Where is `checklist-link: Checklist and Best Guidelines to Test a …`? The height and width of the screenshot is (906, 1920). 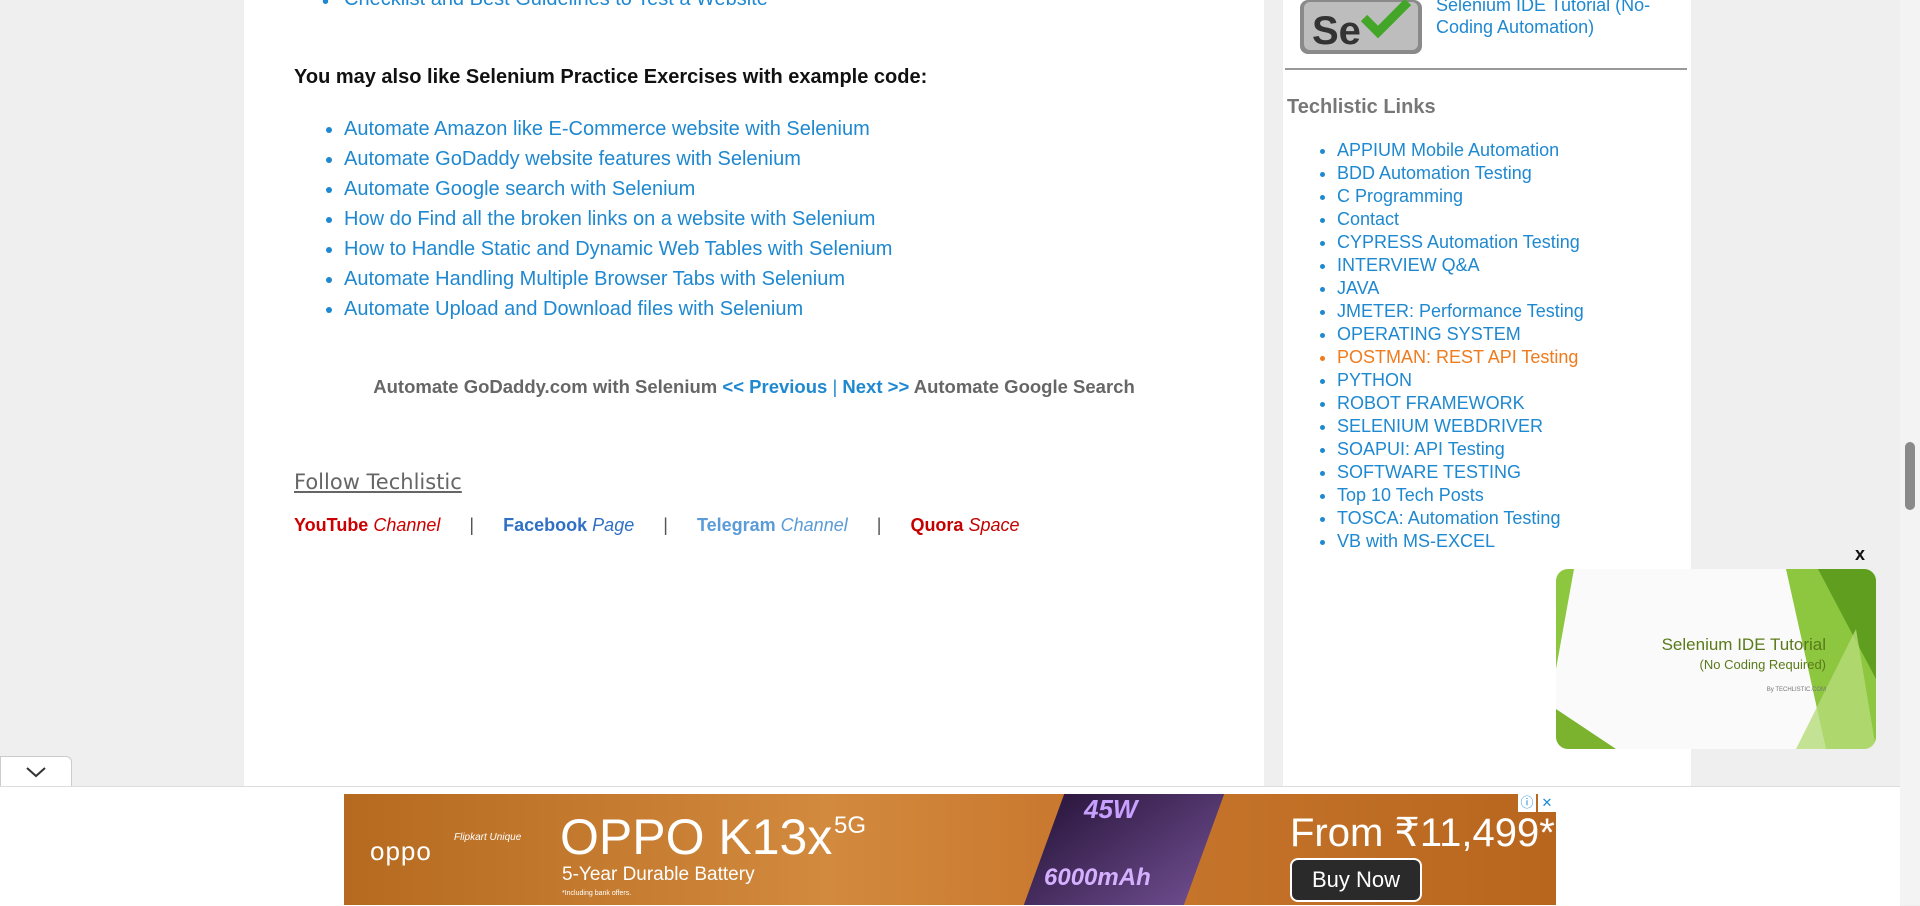
checklist-link: Checklist and Best Guidelines to Test a … is located at coordinates (556, 5).